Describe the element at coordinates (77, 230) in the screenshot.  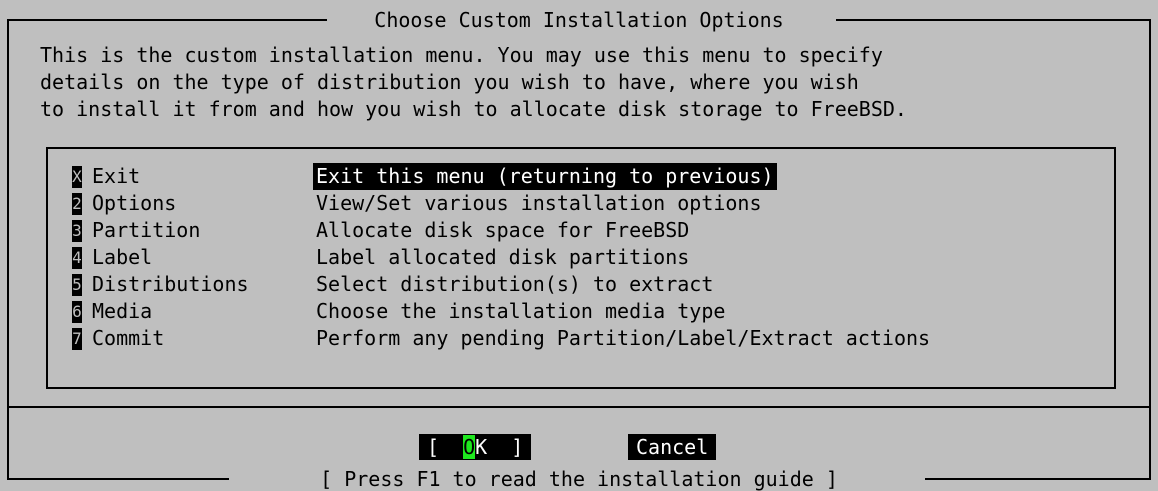
I see `hotkey-partition: 3` at that location.